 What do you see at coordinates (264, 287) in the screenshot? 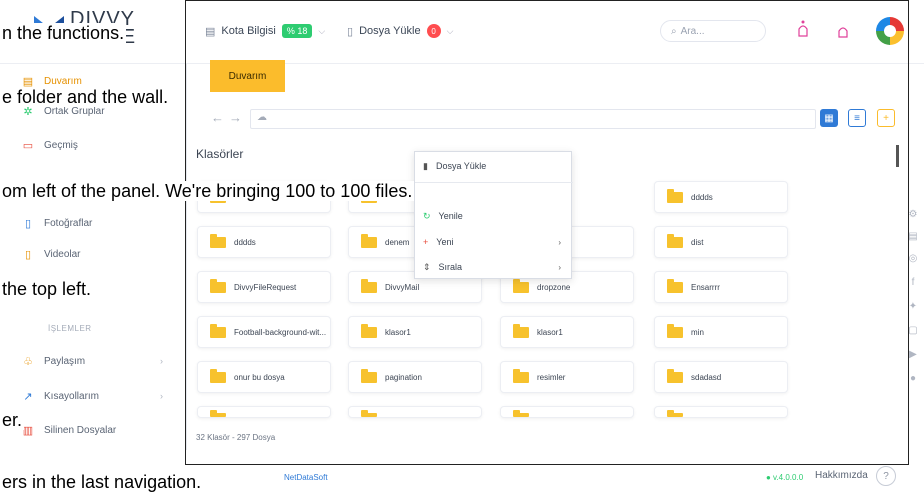
I see `folder-card: DivvyFileRequest` at bounding box center [264, 287].